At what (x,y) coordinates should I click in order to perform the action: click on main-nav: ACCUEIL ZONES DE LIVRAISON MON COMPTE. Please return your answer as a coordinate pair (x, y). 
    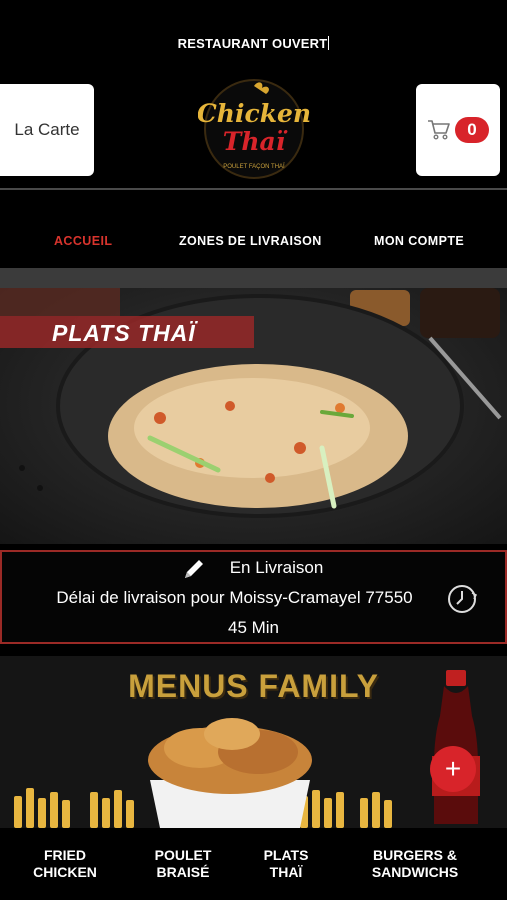
    Looking at the image, I should click on (253, 242).